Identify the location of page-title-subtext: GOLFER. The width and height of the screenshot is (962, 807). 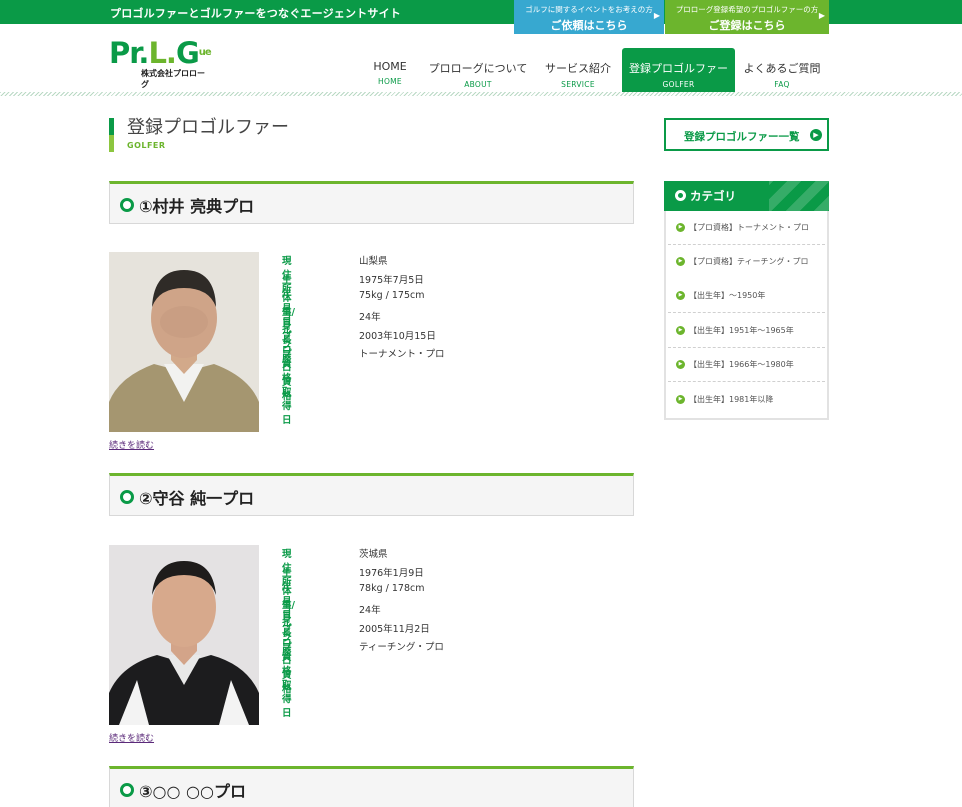
(146, 145).